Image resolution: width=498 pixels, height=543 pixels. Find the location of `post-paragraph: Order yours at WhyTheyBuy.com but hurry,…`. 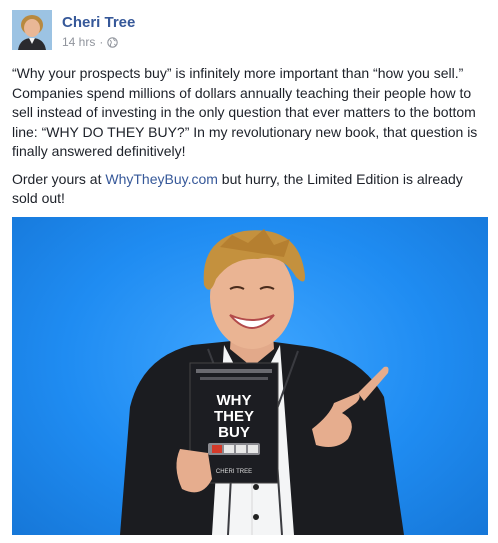

post-paragraph: Order yours at WhyTheyBuy.com but hurry,… is located at coordinates (249, 189).